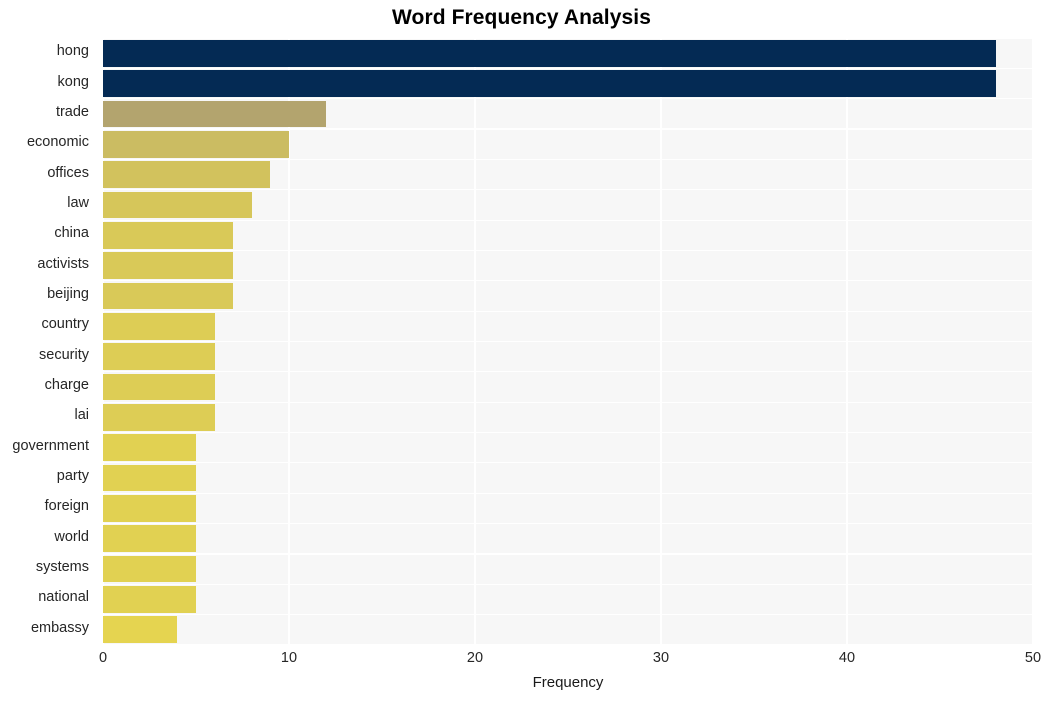 The height and width of the screenshot is (701, 1043). What do you see at coordinates (63, 597) in the screenshot?
I see `y-tick-label: national` at bounding box center [63, 597].